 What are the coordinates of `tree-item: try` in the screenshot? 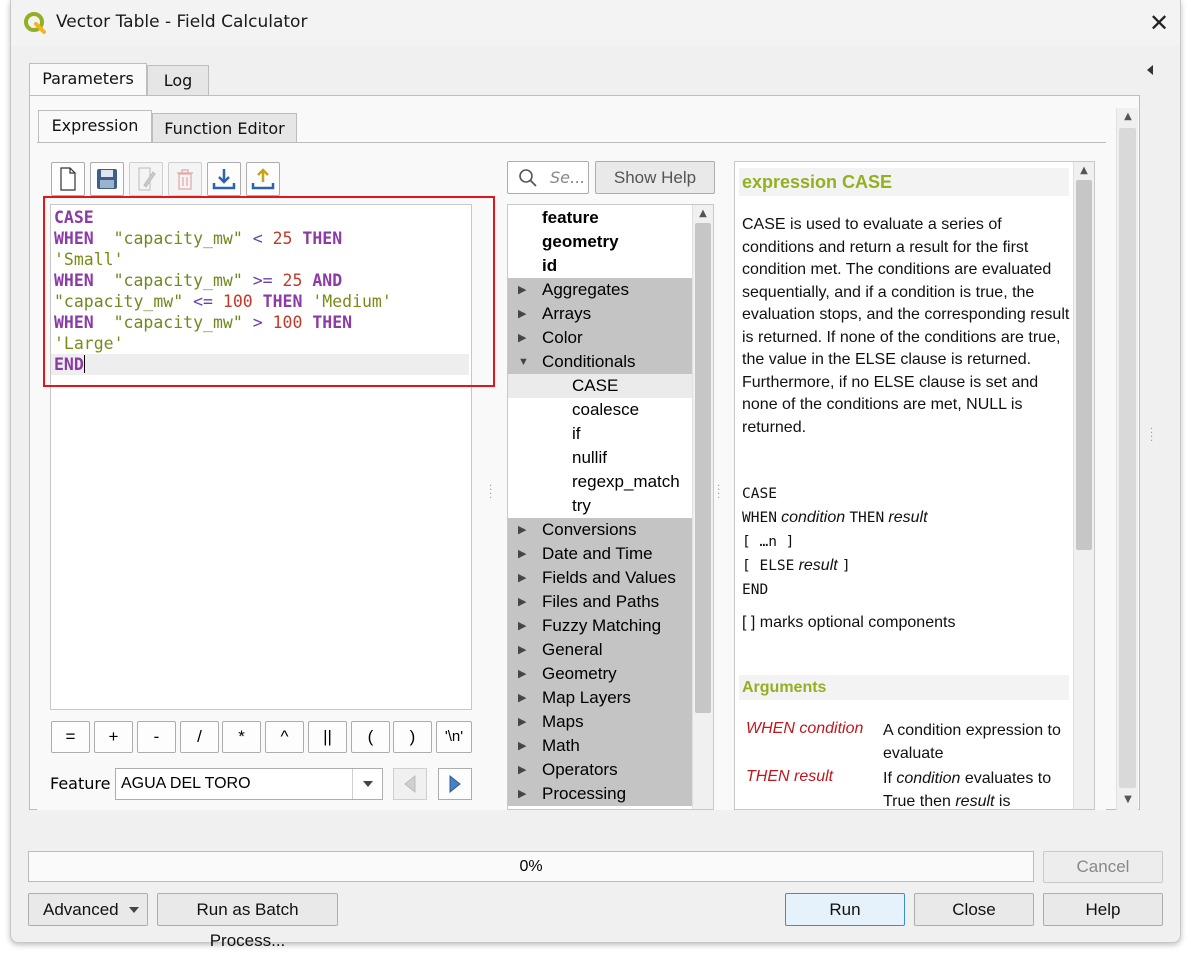 It's located at (600, 506).